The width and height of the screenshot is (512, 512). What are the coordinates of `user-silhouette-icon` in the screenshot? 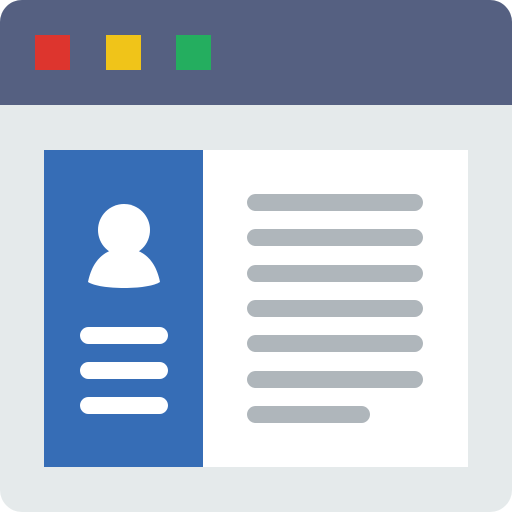 It's located at (124, 246).